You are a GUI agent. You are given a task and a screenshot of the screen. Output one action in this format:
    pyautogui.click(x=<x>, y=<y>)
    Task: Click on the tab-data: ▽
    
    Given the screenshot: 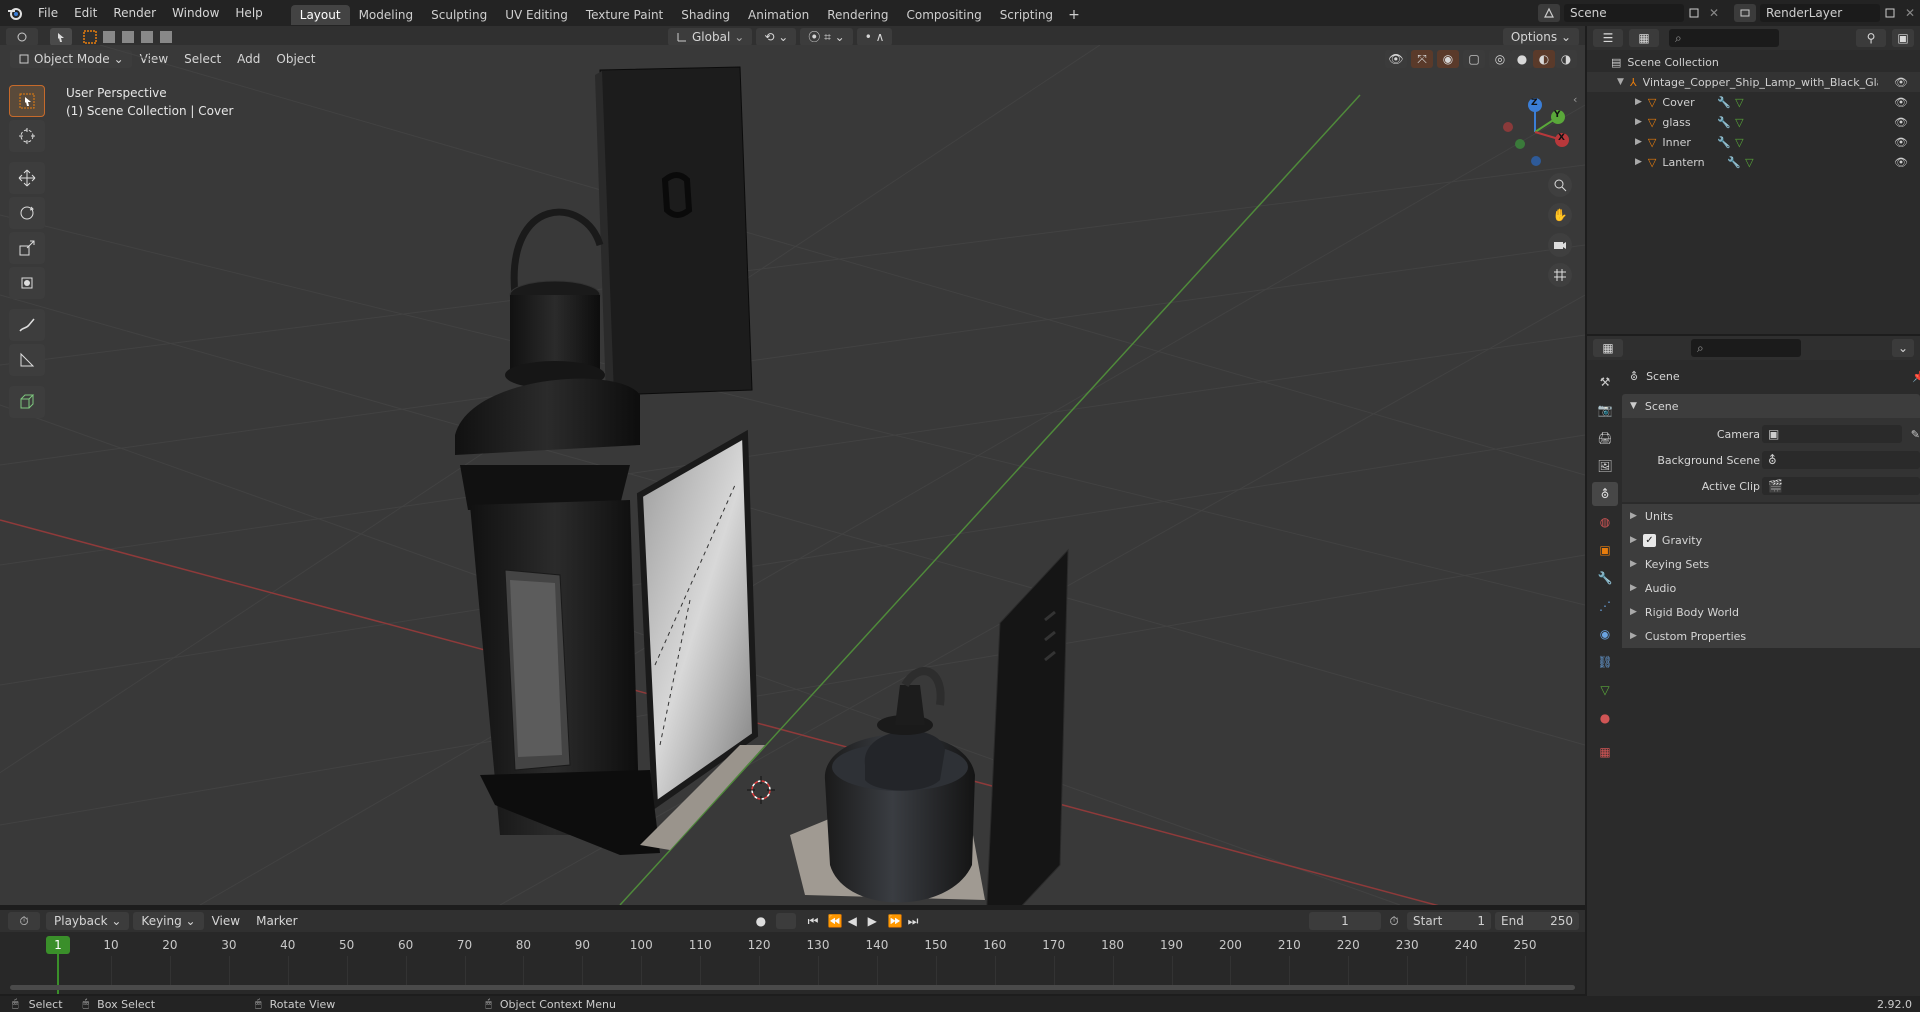 What is the action you would take?
    pyautogui.click(x=1605, y=690)
    